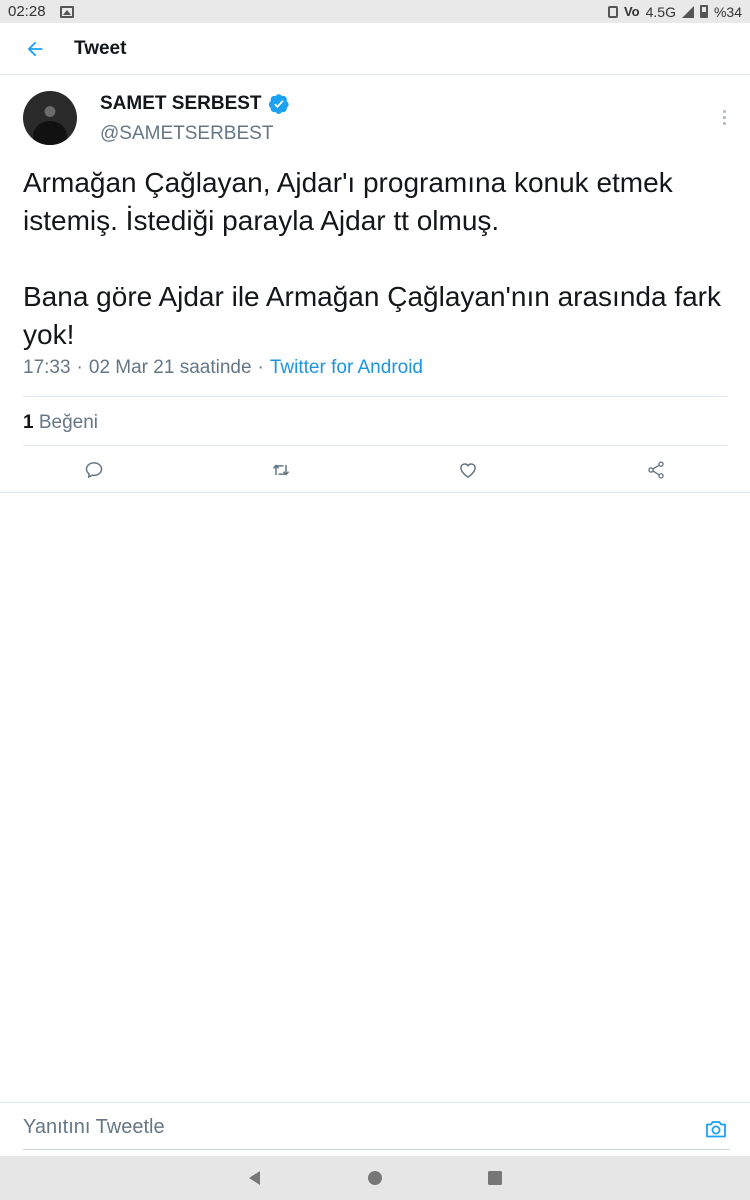 The width and height of the screenshot is (750, 1200). I want to click on nav-back-icon, so click(254, 1178).